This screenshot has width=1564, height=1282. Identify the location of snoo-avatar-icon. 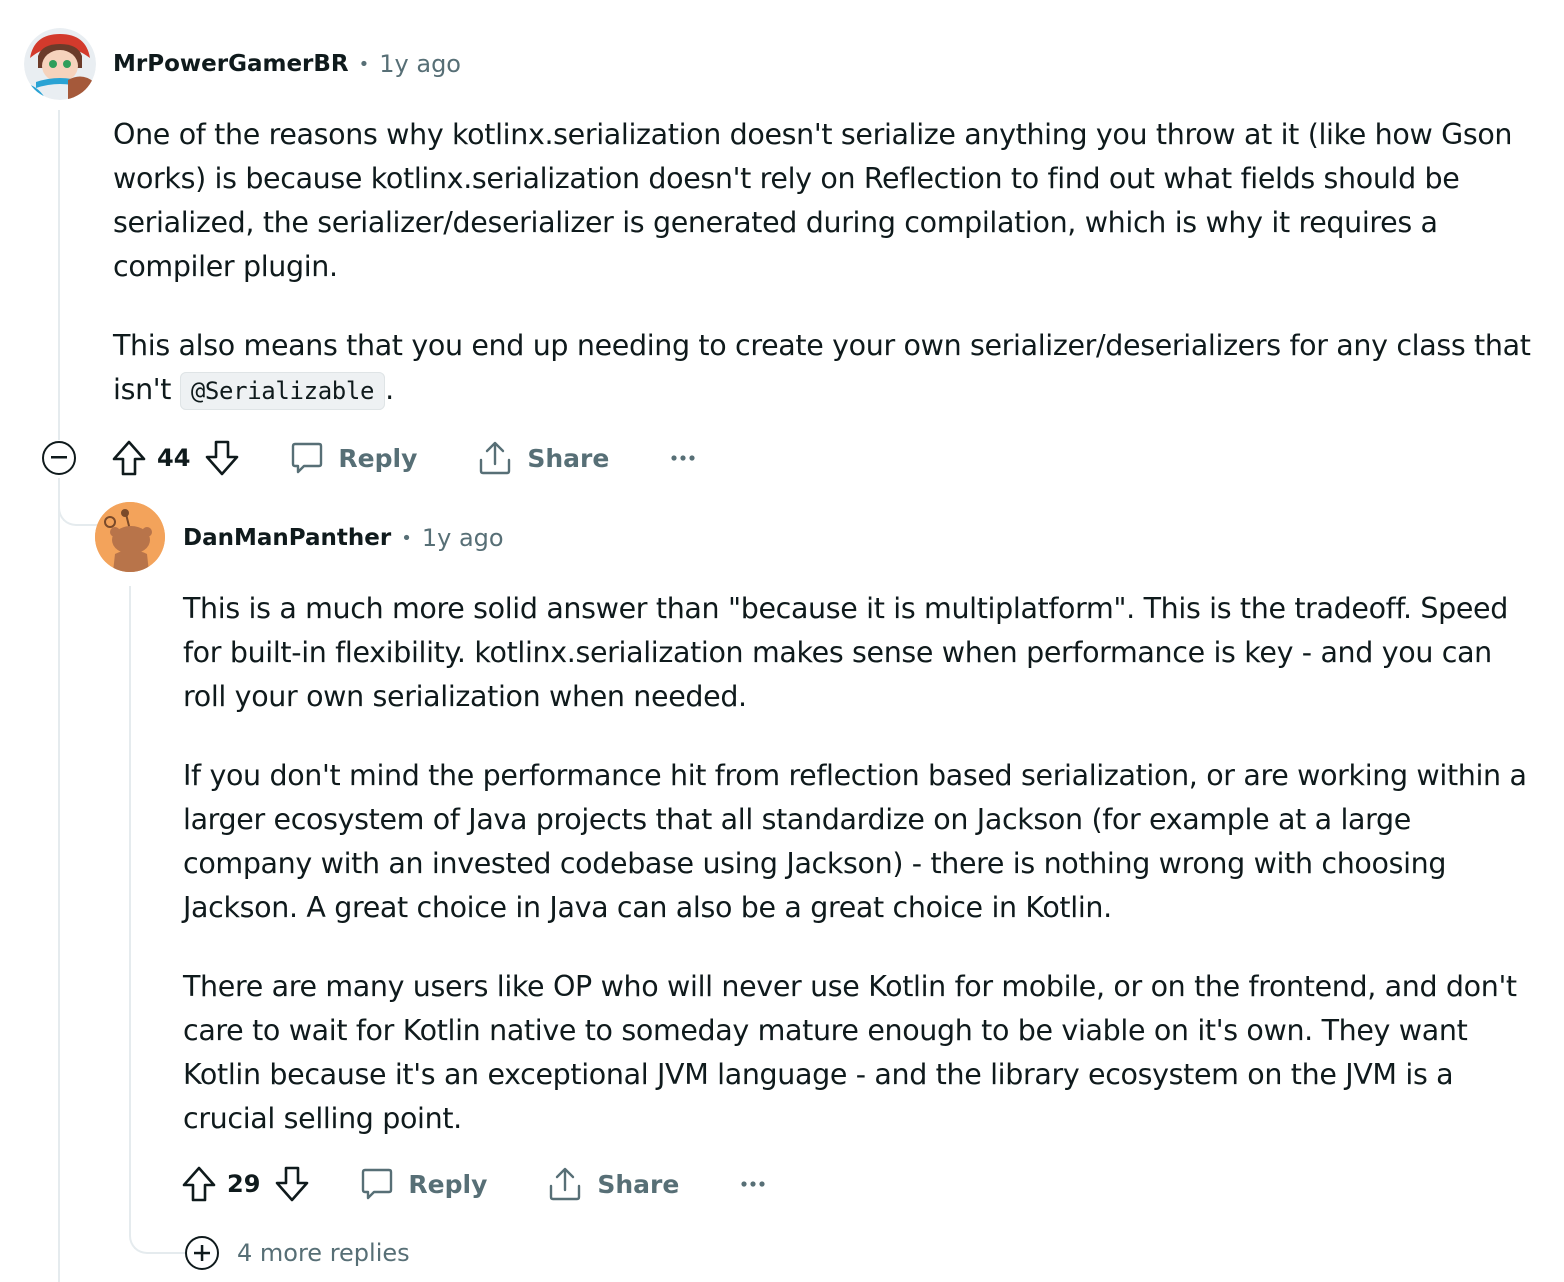
(130, 537).